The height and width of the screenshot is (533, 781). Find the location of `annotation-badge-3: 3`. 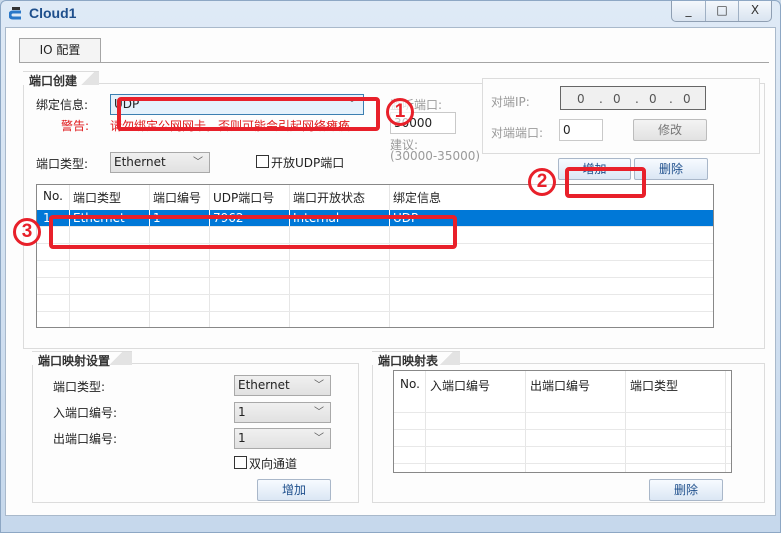

annotation-badge-3: 3 is located at coordinates (27, 232).